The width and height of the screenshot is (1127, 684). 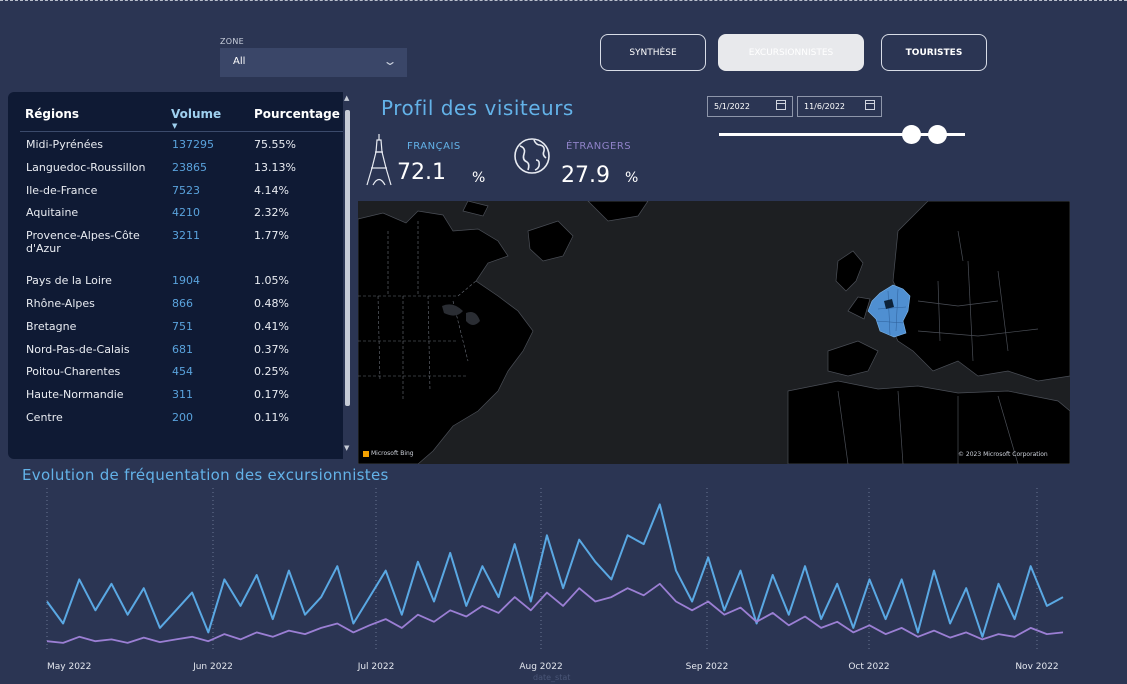 What do you see at coordinates (193, 144) in the screenshot?
I see `volume-value: 137295` at bounding box center [193, 144].